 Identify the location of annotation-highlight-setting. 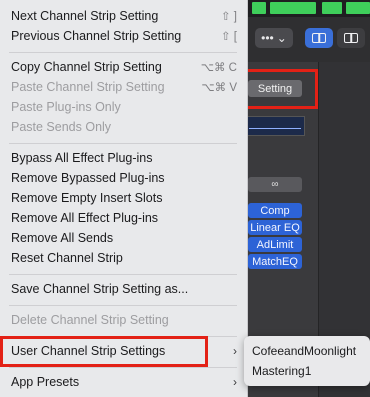
(277, 89).